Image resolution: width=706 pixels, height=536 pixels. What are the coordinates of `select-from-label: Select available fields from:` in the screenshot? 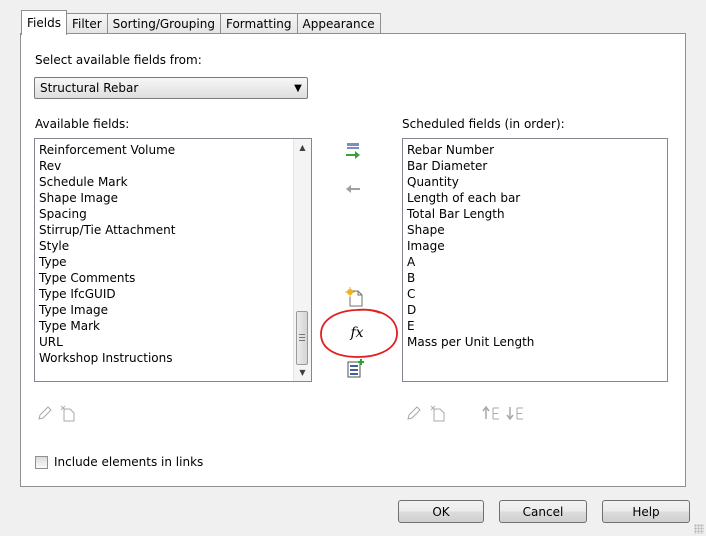 It's located at (118, 60).